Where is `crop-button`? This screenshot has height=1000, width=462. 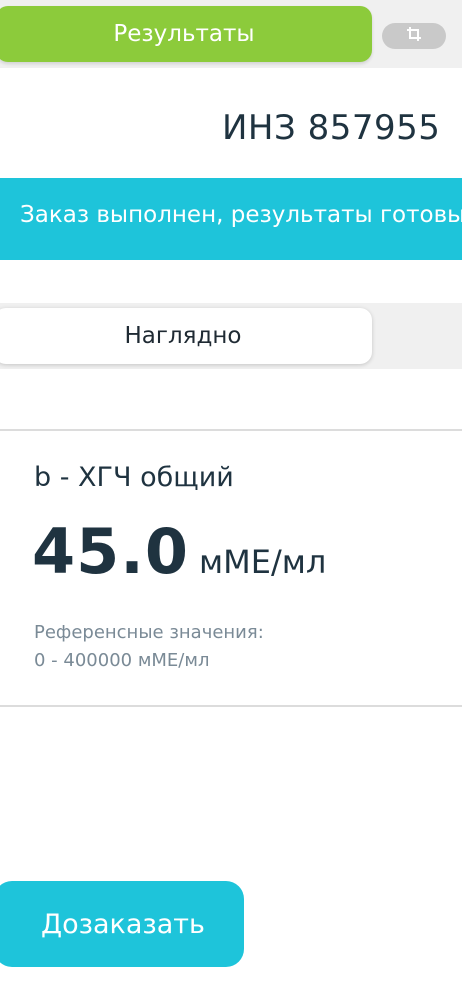
crop-button is located at coordinates (414, 36).